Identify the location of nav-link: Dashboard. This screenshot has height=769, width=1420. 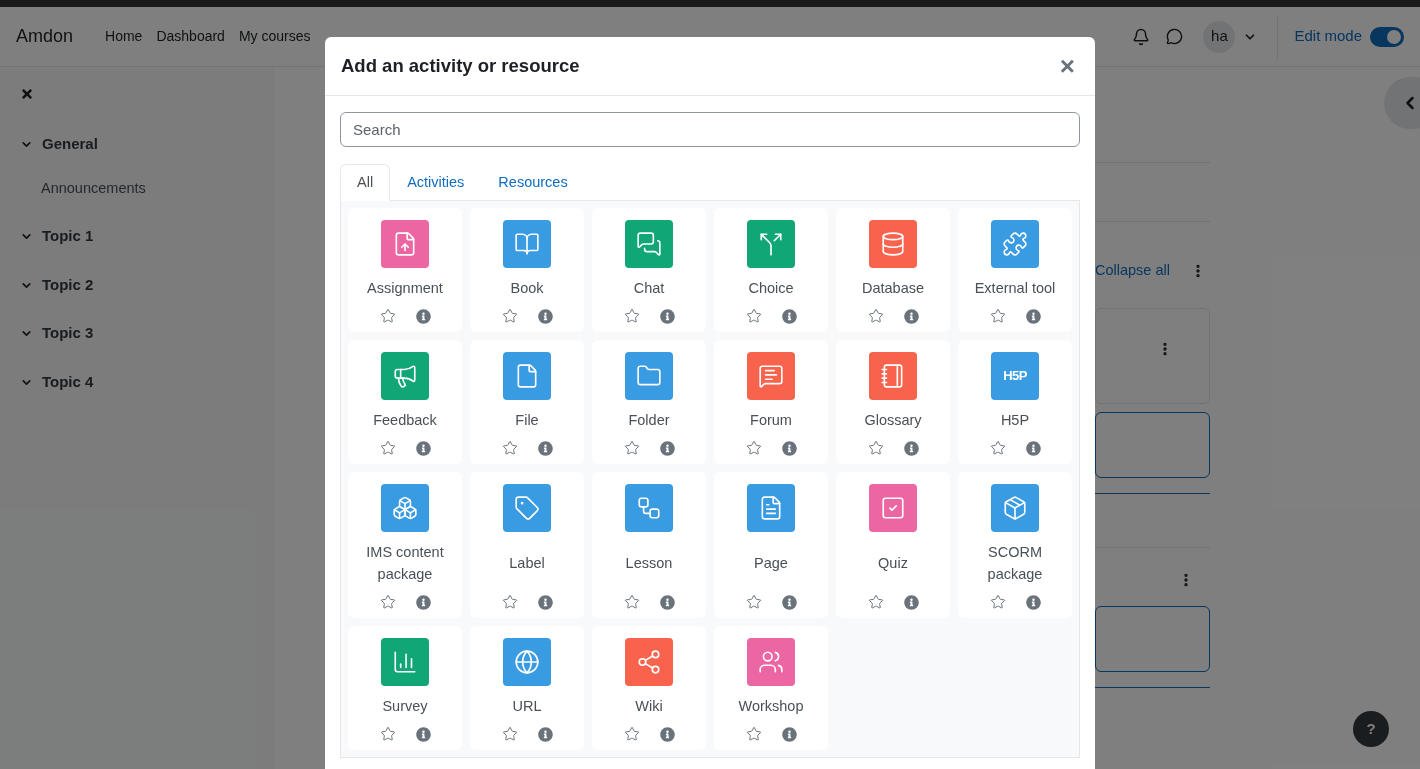
(190, 36).